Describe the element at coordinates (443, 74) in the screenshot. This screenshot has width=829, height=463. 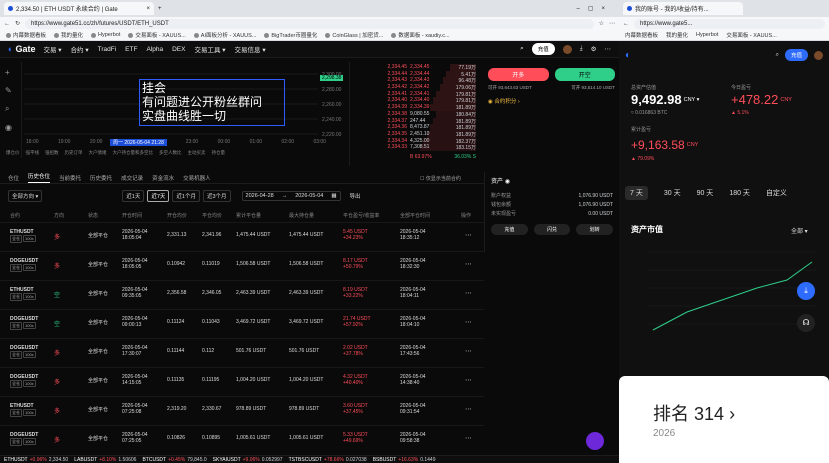
I see `ask-row: 2,334.44 5.41万` at that location.